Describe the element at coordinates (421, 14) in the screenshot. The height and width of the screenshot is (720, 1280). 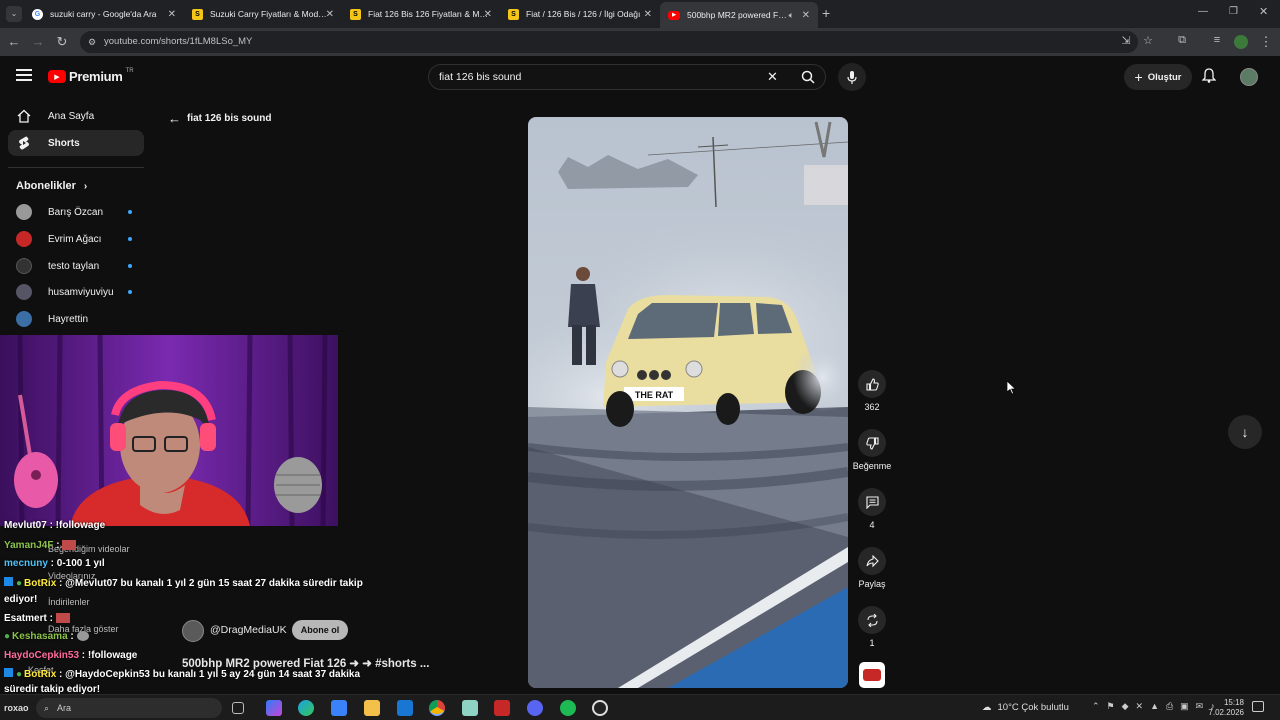
I see `tab-fiat-1: S Fiat 126 Bis 126 Fiyatları & Mod ✕` at that location.